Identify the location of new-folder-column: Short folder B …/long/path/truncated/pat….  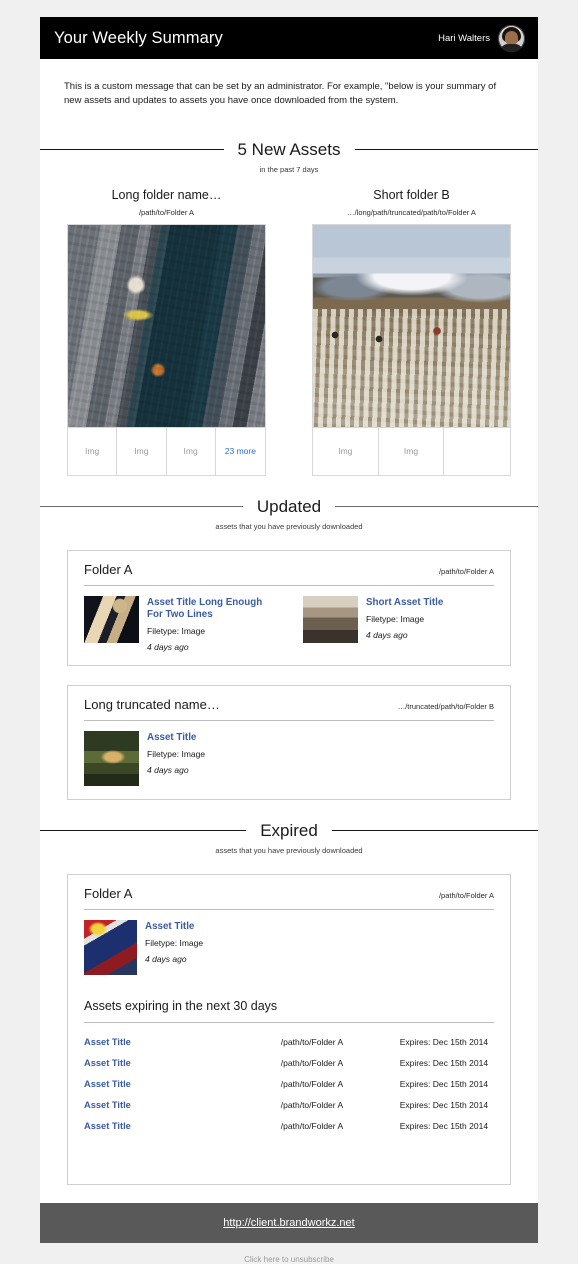
(411, 332).